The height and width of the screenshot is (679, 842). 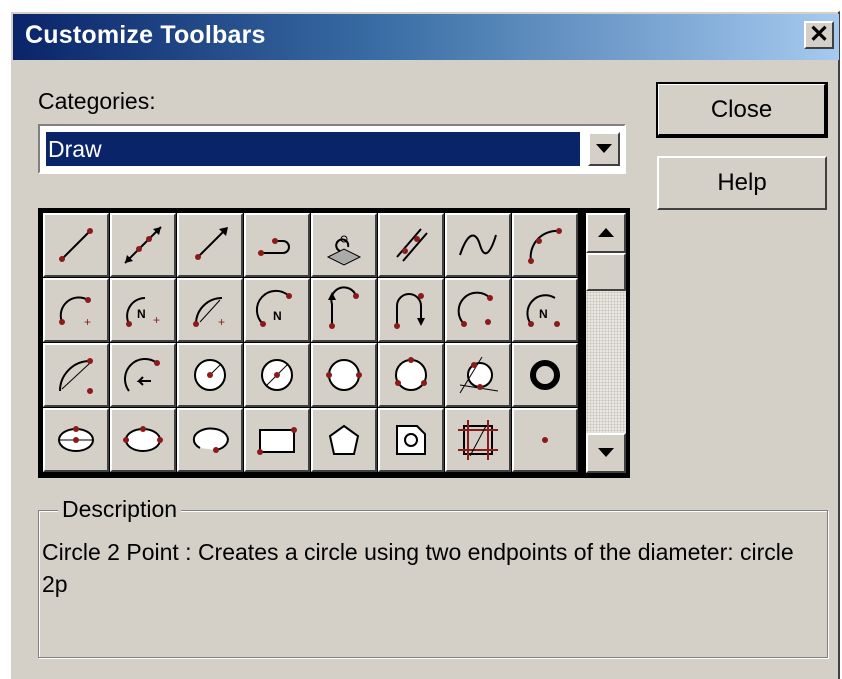 I want to click on spline-icon, so click(x=478, y=245).